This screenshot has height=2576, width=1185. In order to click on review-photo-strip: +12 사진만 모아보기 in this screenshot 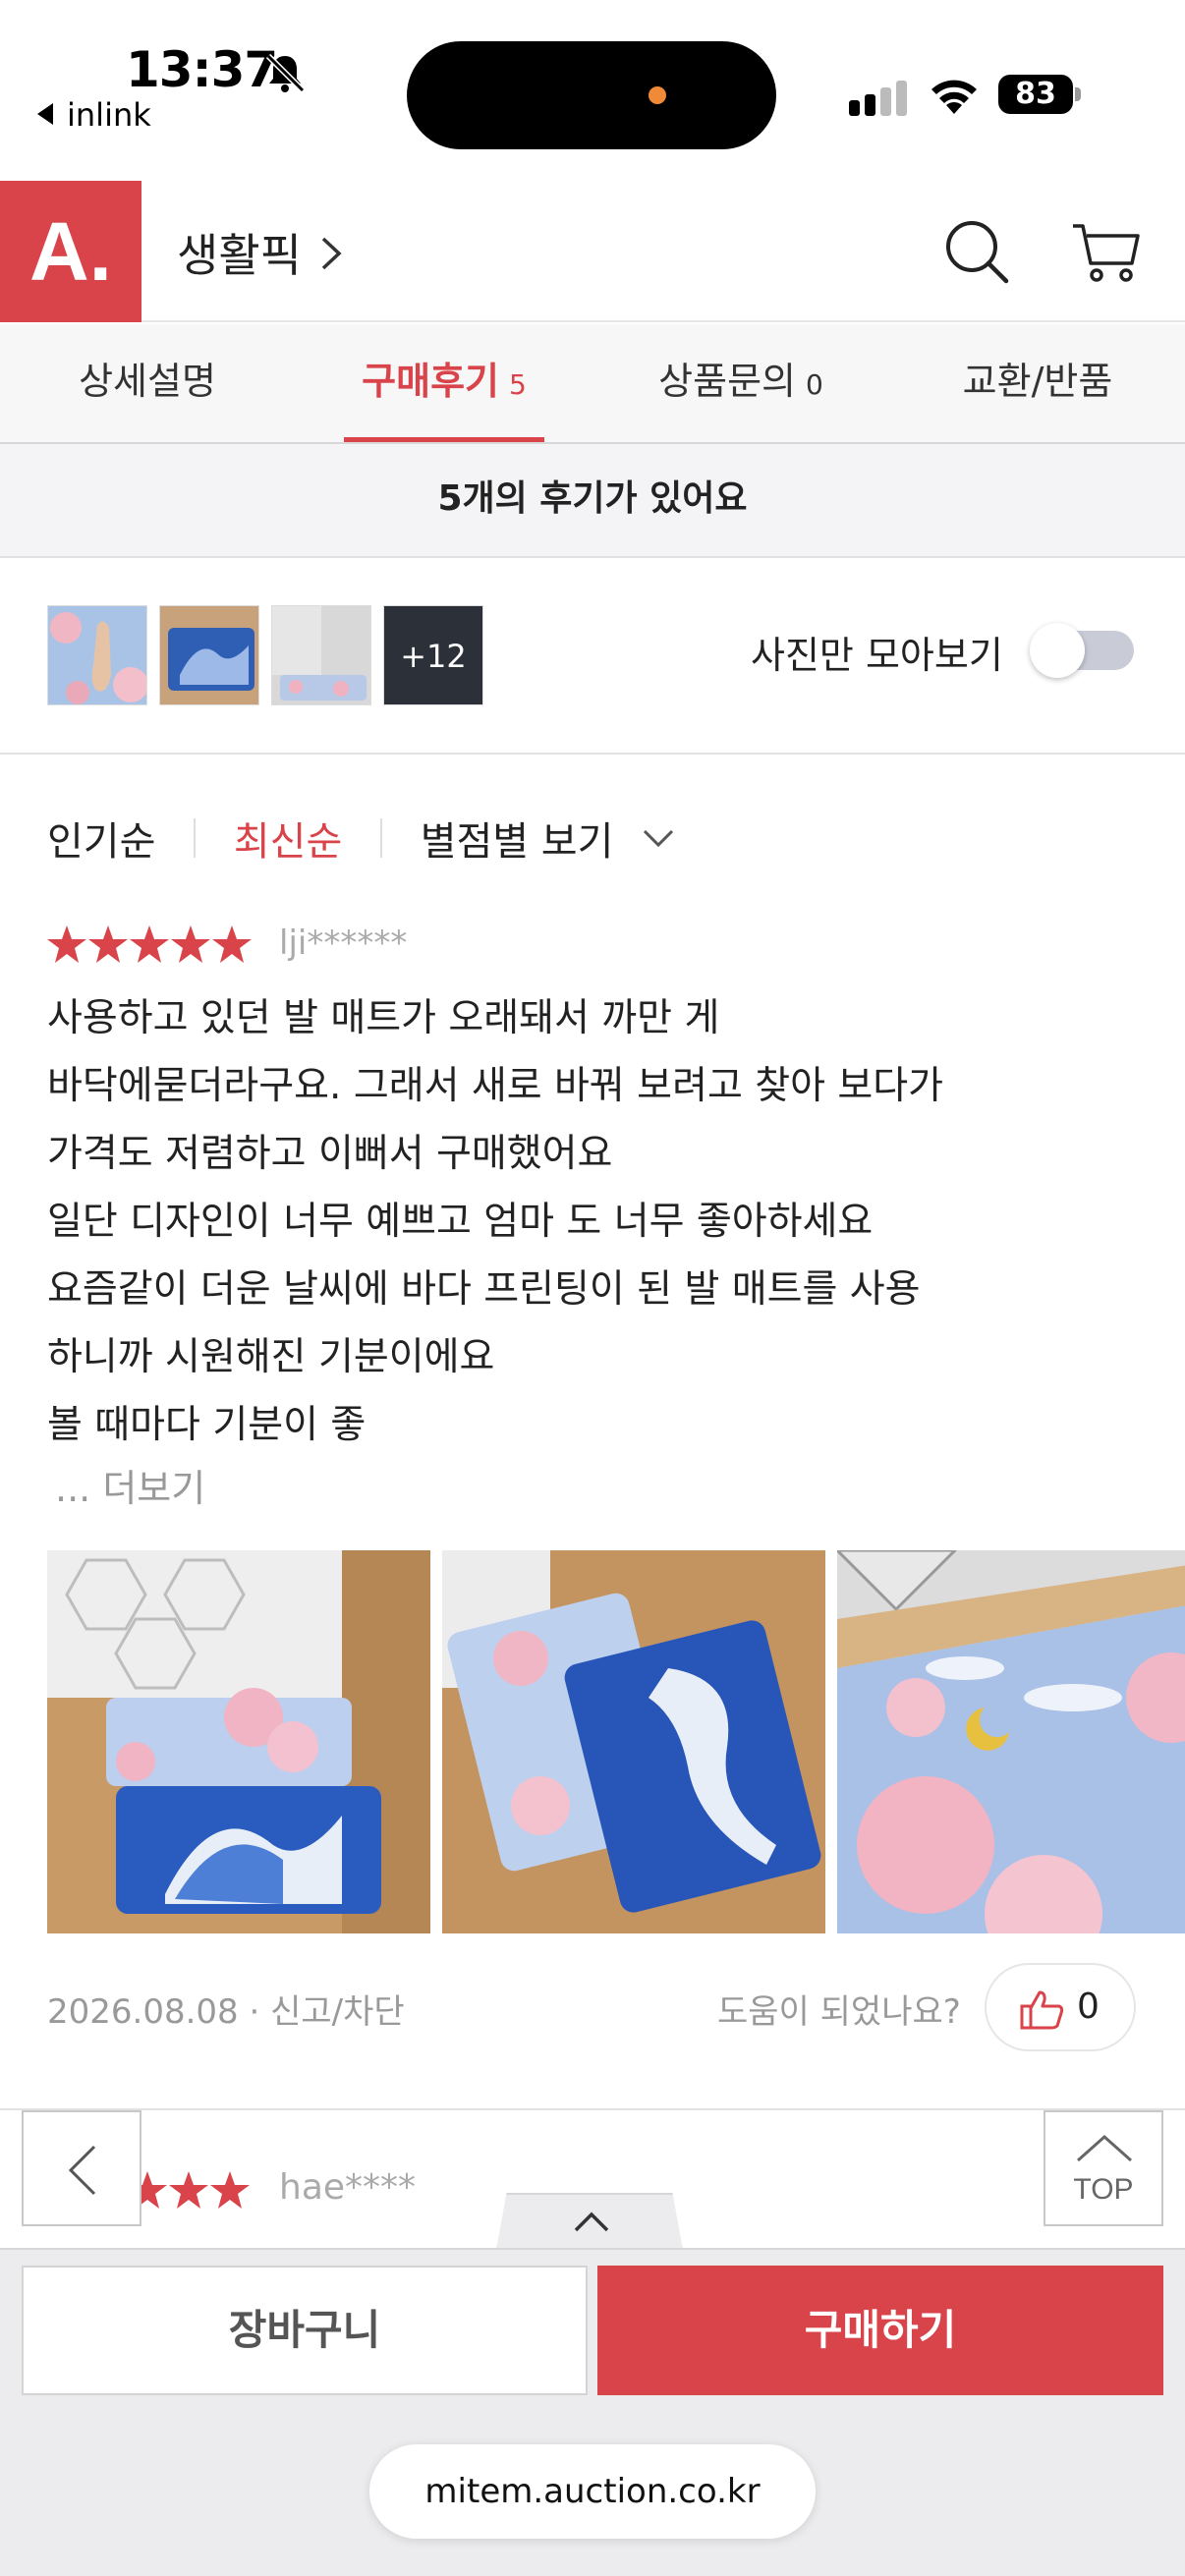, I will do `click(592, 656)`.